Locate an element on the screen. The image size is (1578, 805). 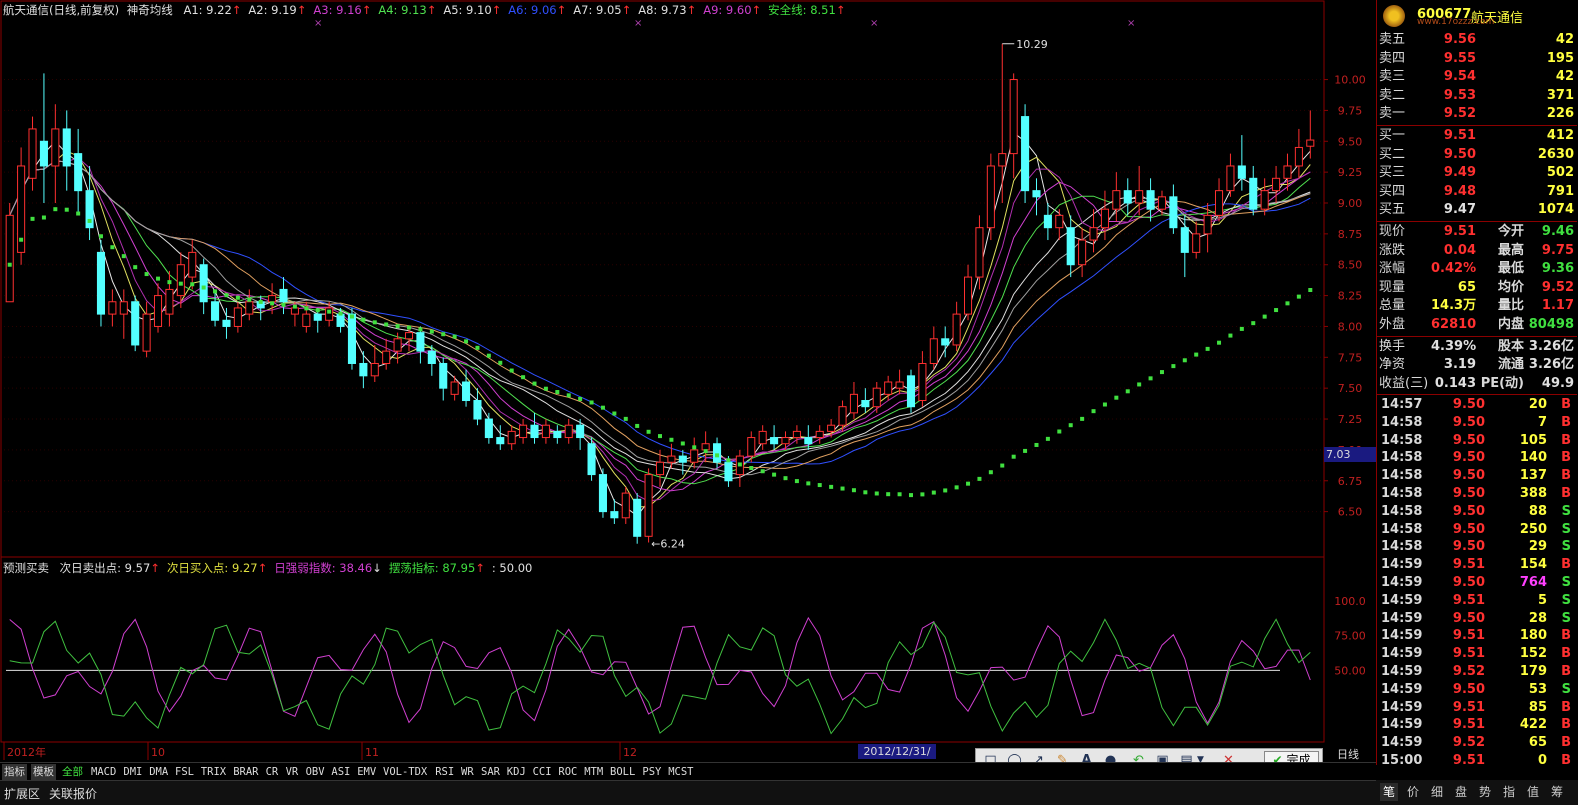
tick-row: 14:58 9.50 88 S is located at coordinates (1477, 512).